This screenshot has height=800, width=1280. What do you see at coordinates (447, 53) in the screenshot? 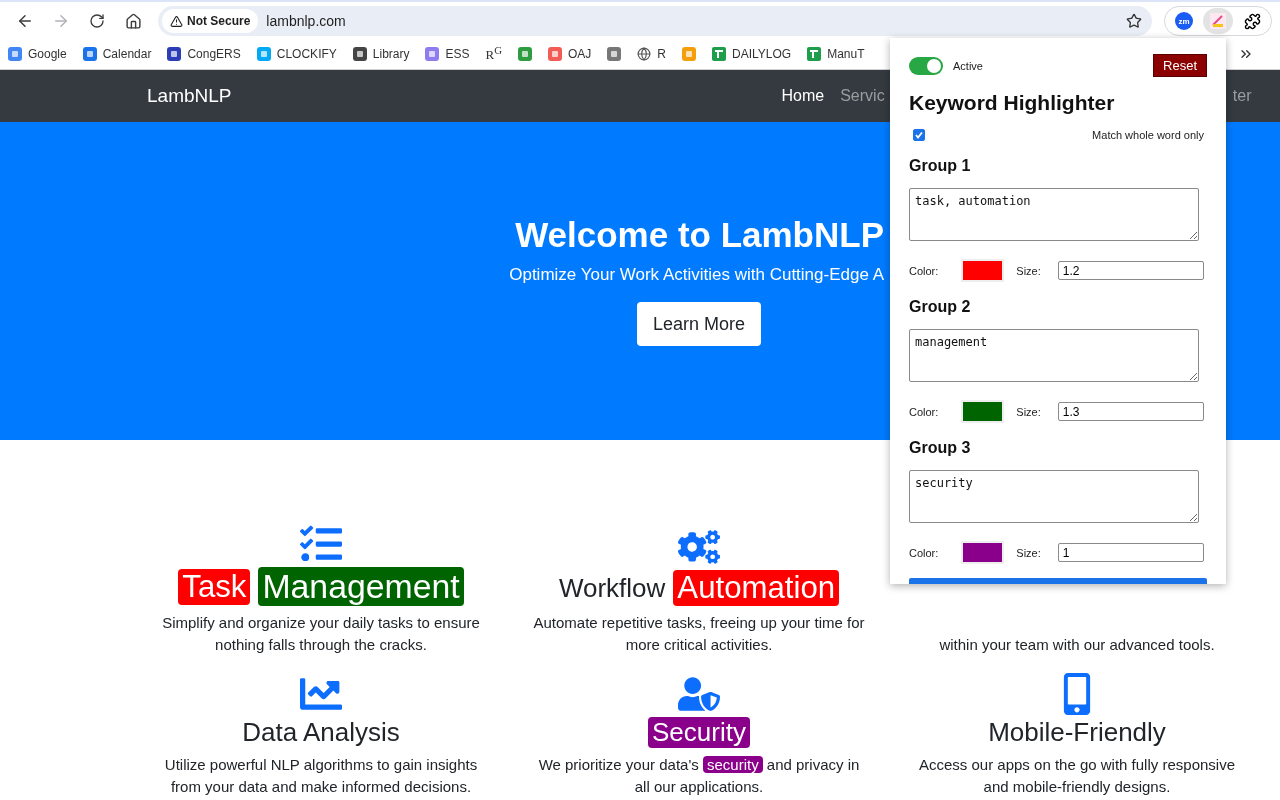
I see `bookmark-link: ESS` at bounding box center [447, 53].